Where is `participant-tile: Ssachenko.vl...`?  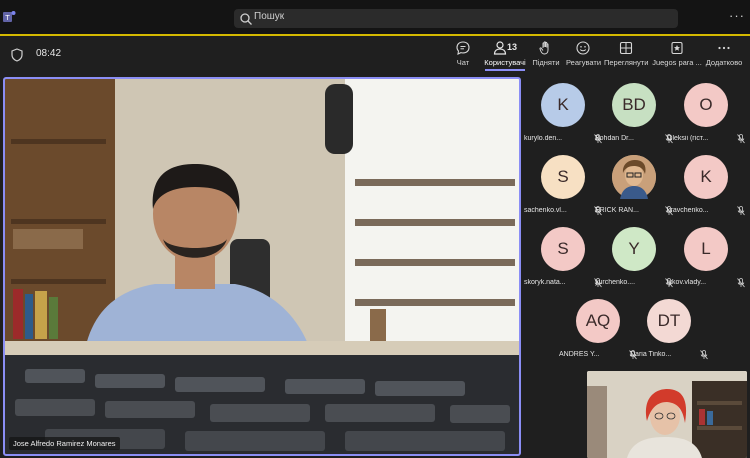
participant-tile: Ssachenko.vl... is located at coordinates (563, 185).